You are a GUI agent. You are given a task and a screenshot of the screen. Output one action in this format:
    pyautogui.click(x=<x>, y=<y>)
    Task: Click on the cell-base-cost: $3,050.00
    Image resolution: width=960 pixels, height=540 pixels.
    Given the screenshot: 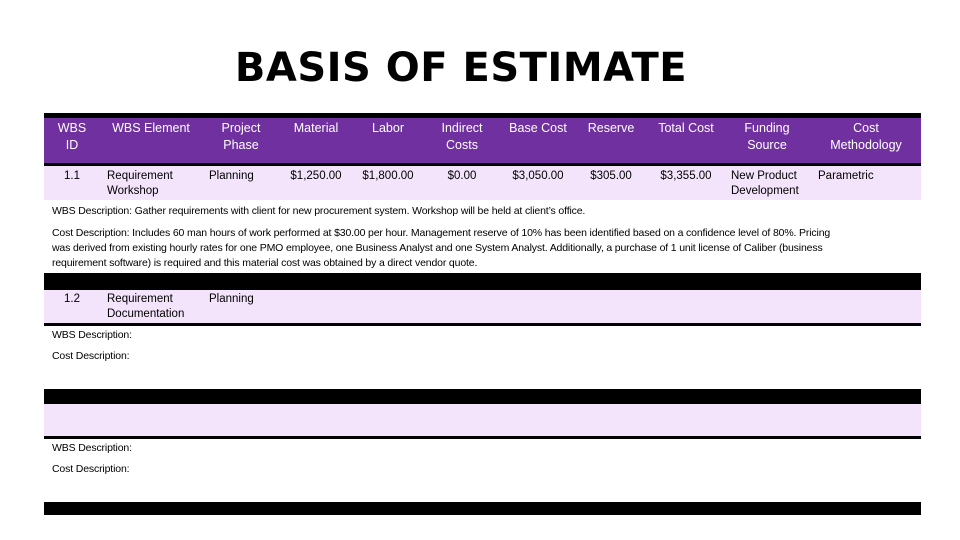 What is the action you would take?
    pyautogui.click(x=538, y=176)
    